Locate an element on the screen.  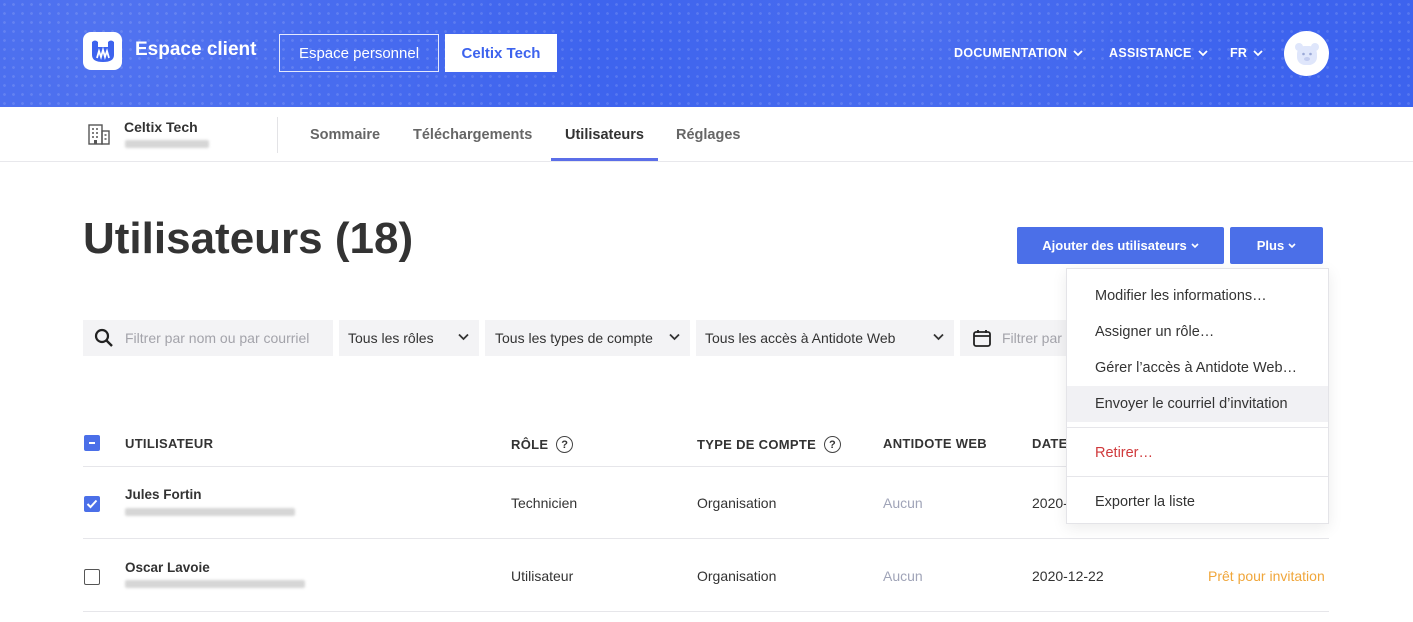
web-access-select-value: Tous les accès à Antidote Web is located at coordinates (800, 338).